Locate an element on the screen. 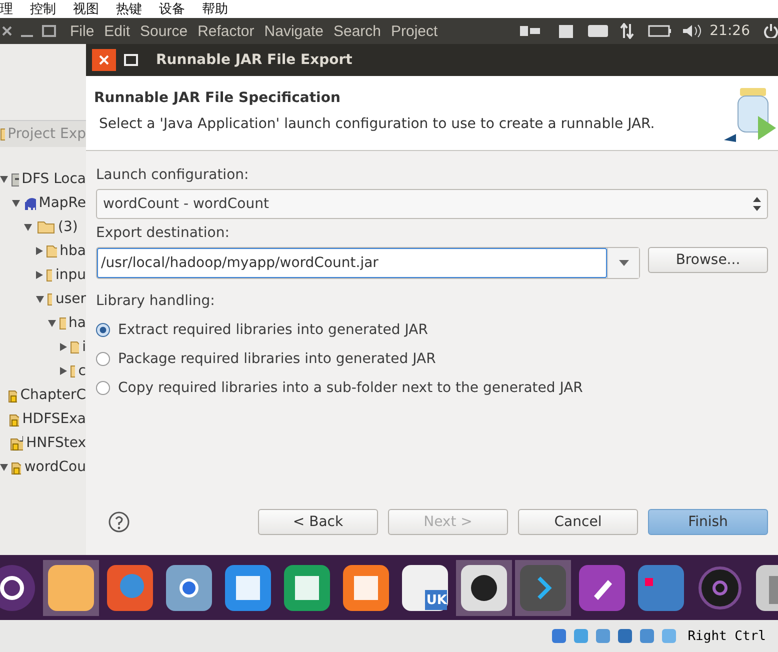 The height and width of the screenshot is (652, 778). field-label: Export destination: is located at coordinates (163, 233).